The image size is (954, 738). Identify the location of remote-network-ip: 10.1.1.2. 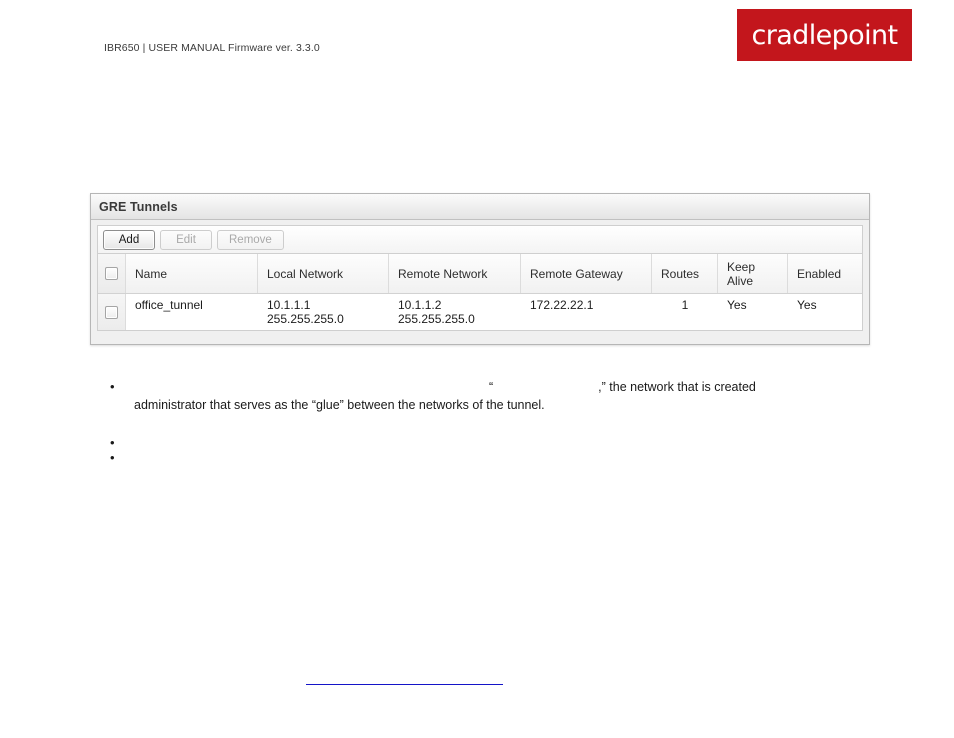
(420, 305).